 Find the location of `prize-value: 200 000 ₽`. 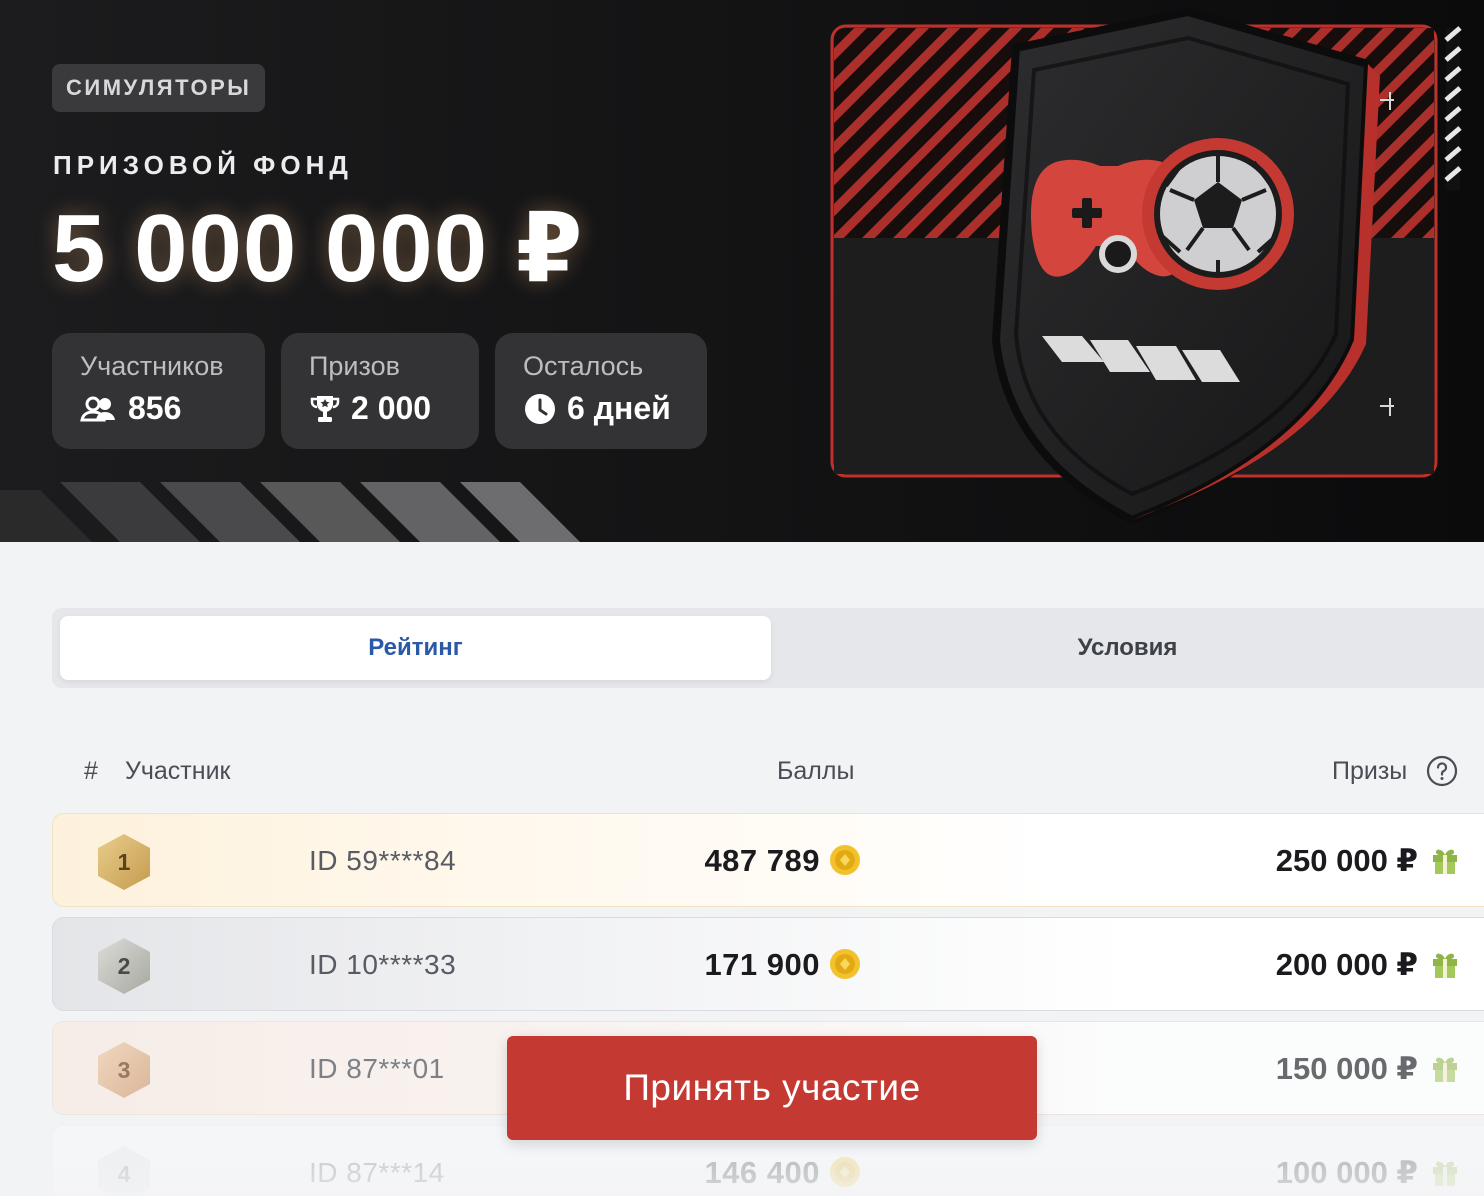

prize-value: 200 000 ₽ is located at coordinates (1346, 964).